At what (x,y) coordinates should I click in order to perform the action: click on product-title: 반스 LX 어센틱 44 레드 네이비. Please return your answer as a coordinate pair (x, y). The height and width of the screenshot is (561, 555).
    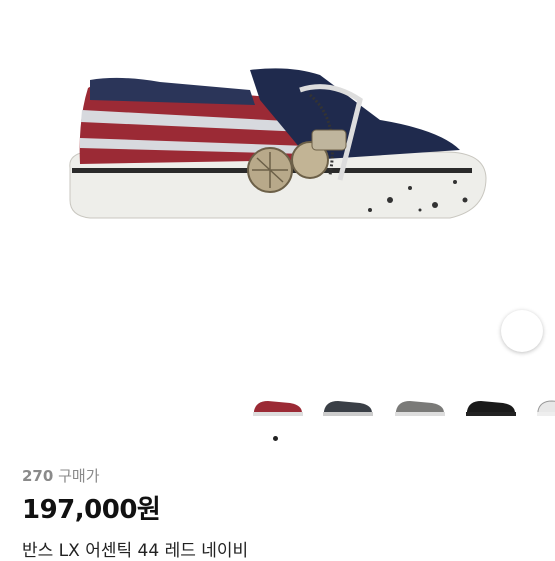
    Looking at the image, I should click on (135, 551).